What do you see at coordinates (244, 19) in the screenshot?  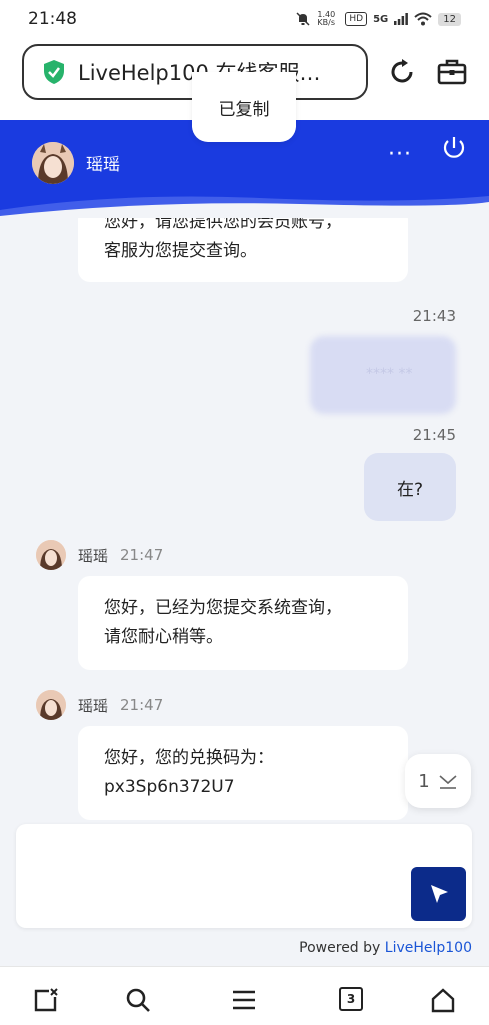 I see `status-bar: 21:48 1.40 KB/s HD 5G 12` at bounding box center [244, 19].